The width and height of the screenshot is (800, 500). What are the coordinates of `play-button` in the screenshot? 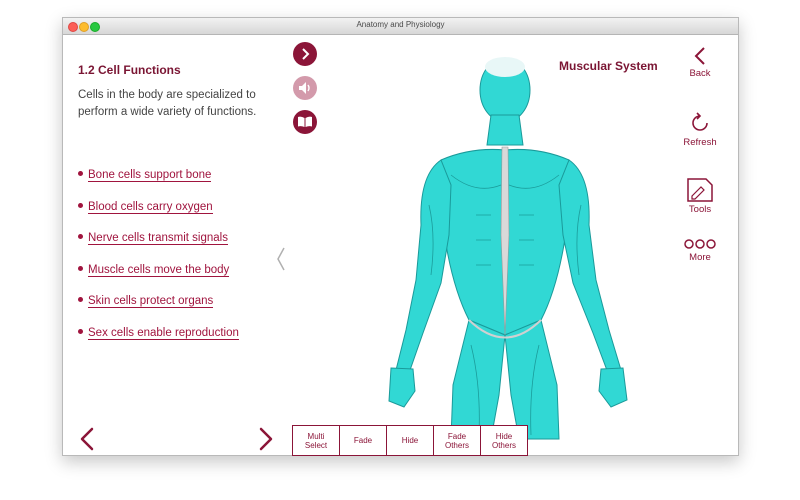 It's located at (305, 54).